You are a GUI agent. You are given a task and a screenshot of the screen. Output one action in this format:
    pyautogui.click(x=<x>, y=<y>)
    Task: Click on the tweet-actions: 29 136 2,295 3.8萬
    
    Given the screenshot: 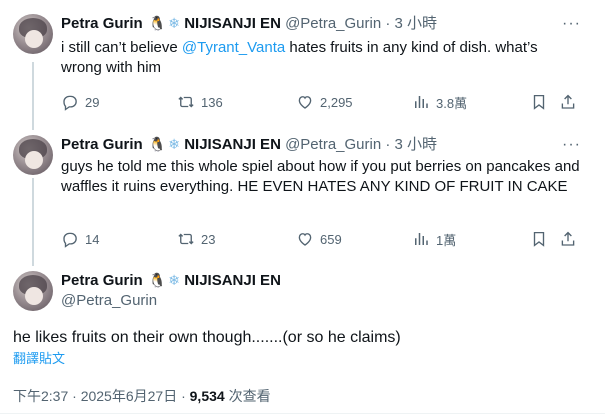 What is the action you would take?
    pyautogui.click(x=326, y=102)
    